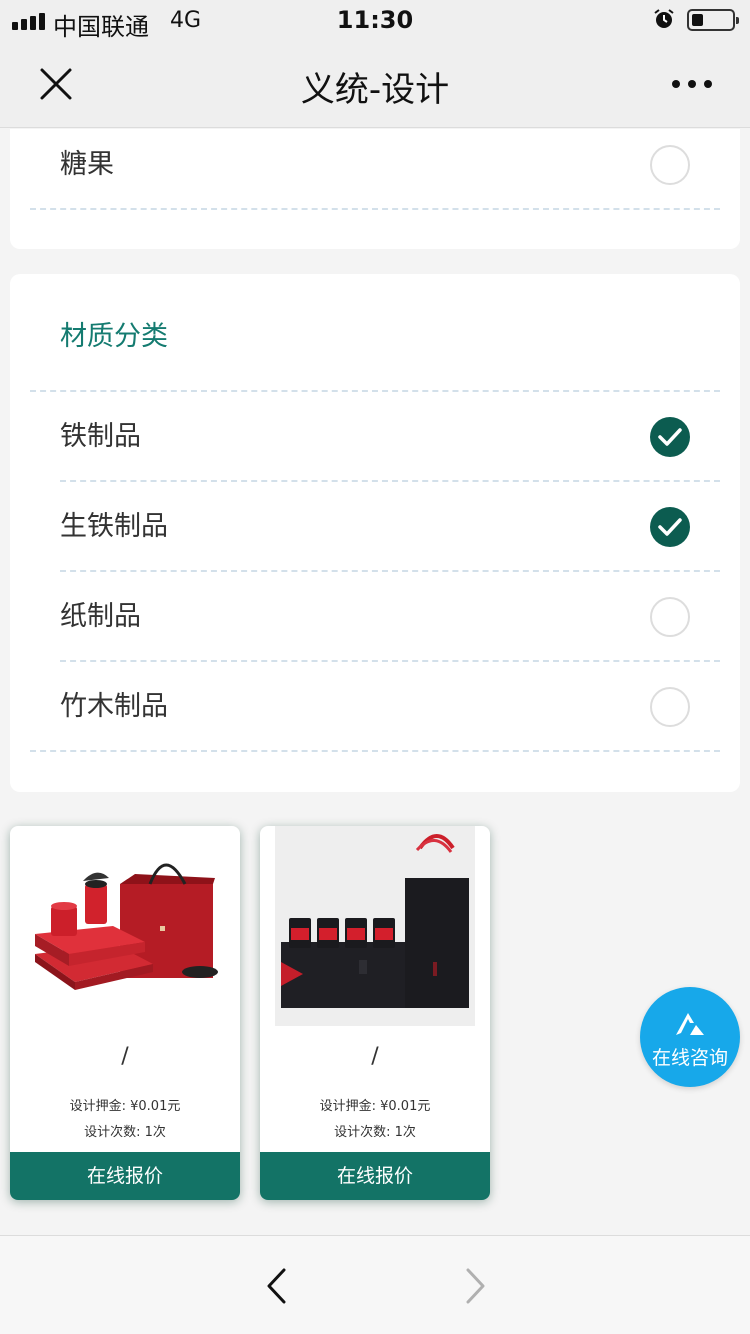 This screenshot has width=750, height=1334. I want to click on black-tea-gift-box-image, so click(375, 926).